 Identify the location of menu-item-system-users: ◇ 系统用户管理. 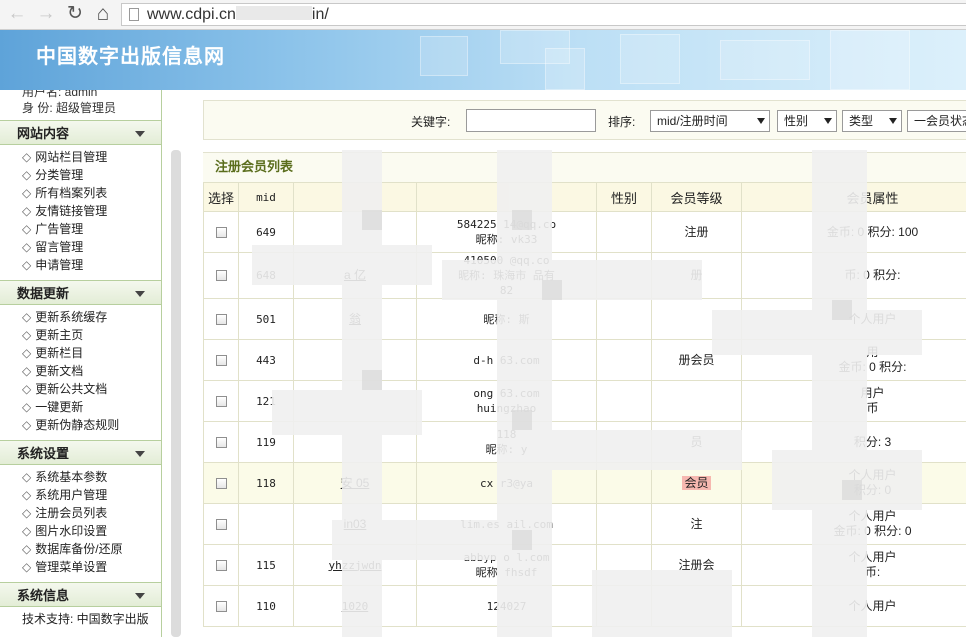
(91, 495).